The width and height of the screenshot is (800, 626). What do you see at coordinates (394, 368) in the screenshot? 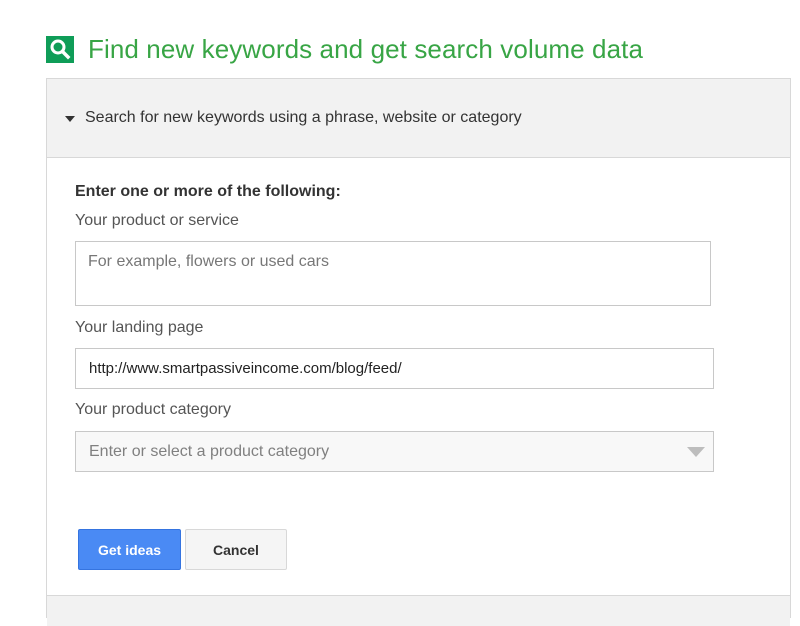
I see `landing-page-input` at bounding box center [394, 368].